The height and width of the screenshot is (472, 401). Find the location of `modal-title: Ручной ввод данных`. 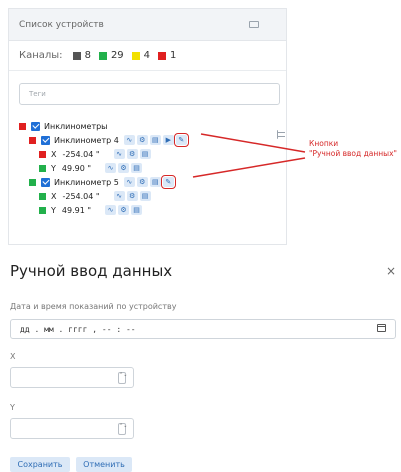

modal-title: Ручной ввод данных is located at coordinates (91, 271).